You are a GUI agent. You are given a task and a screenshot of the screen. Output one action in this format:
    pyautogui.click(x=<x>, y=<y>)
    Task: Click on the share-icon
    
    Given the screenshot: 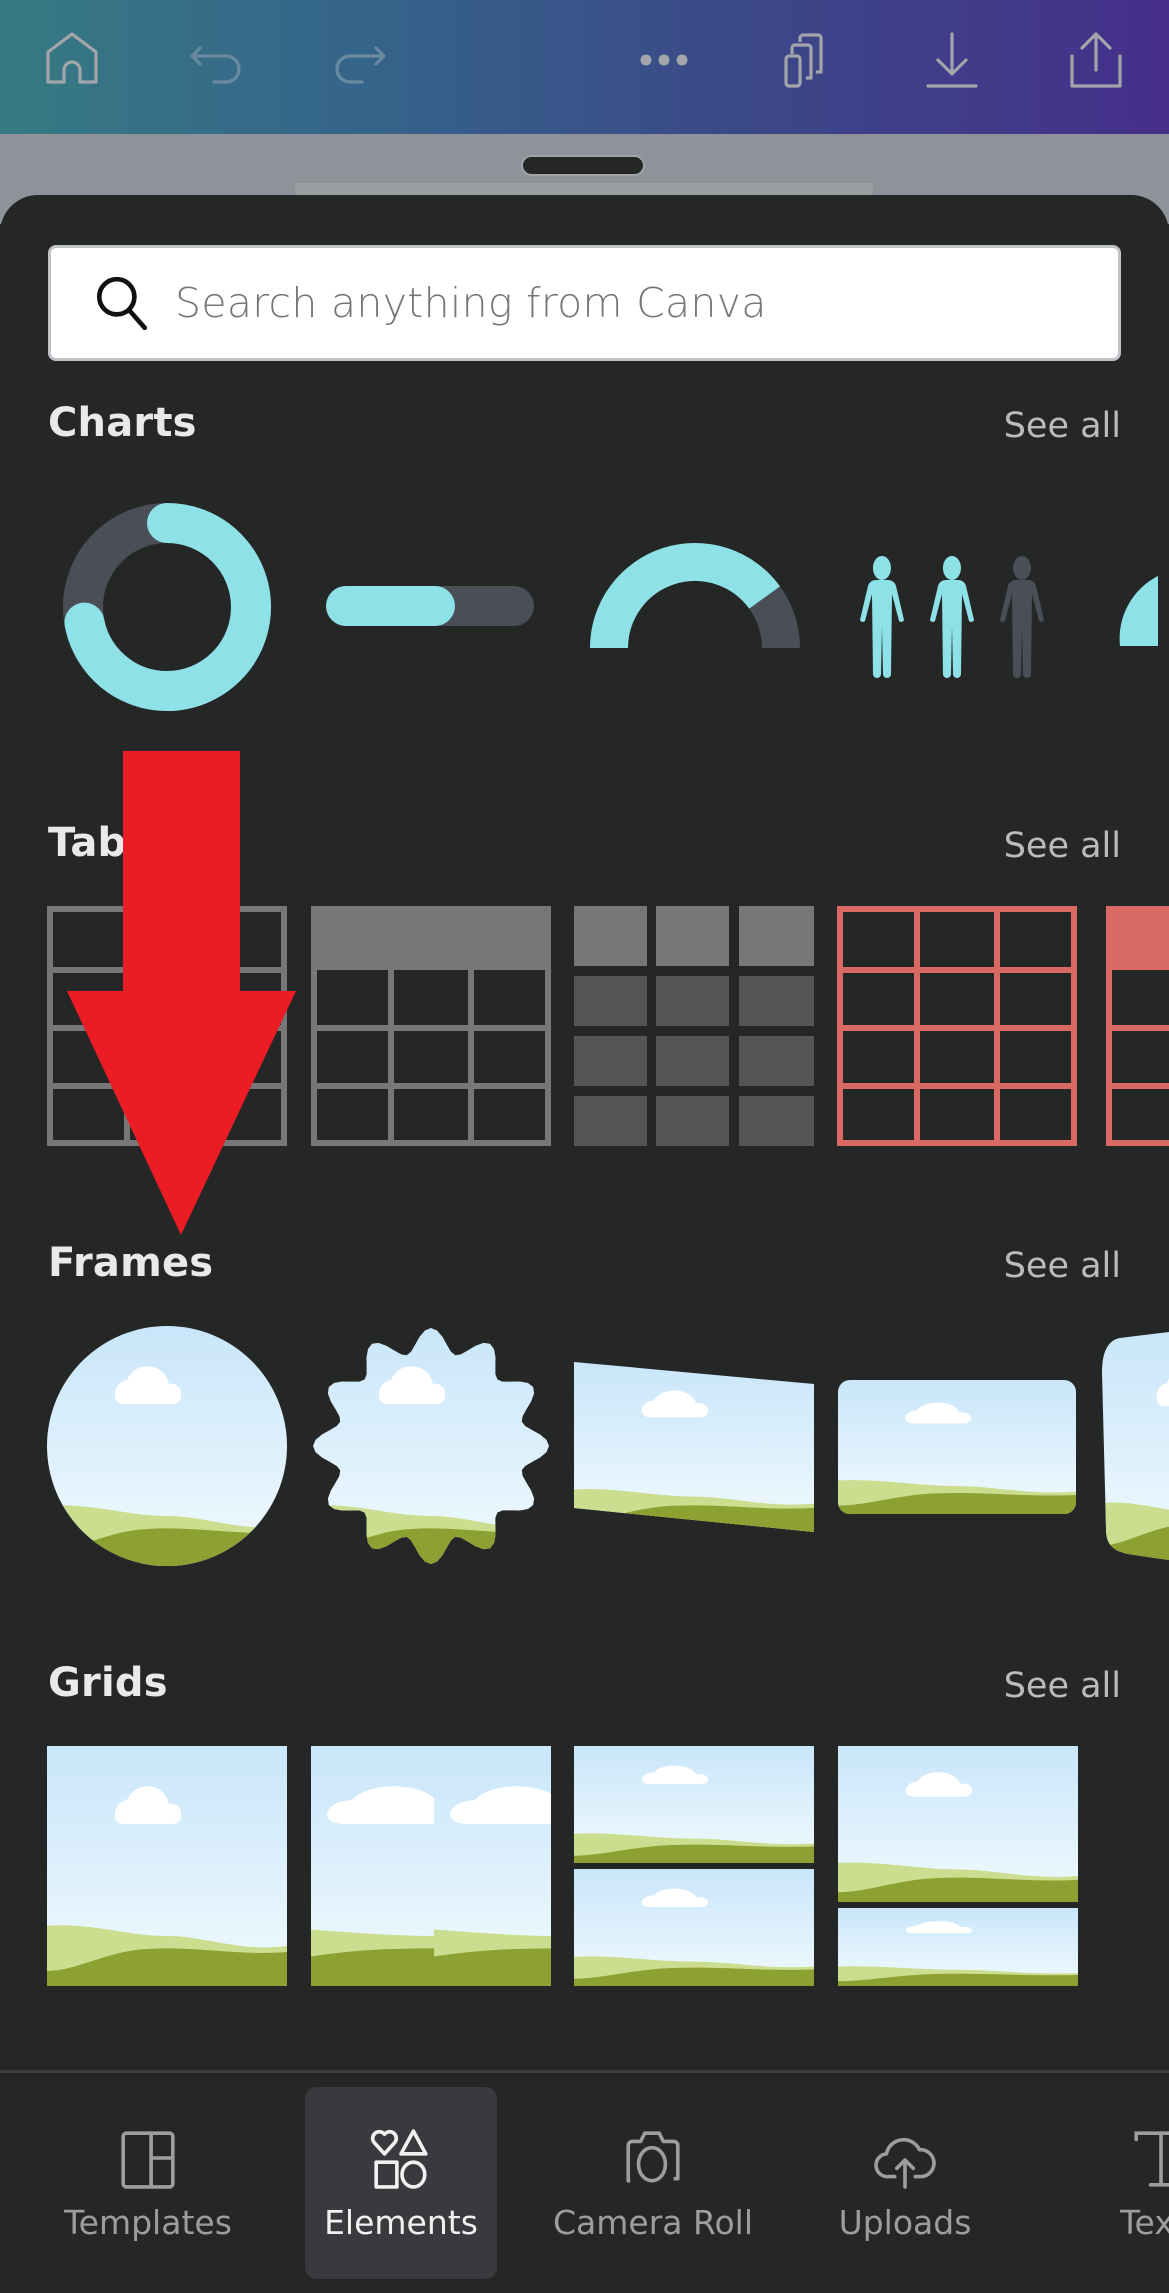 What is the action you would take?
    pyautogui.click(x=1096, y=60)
    